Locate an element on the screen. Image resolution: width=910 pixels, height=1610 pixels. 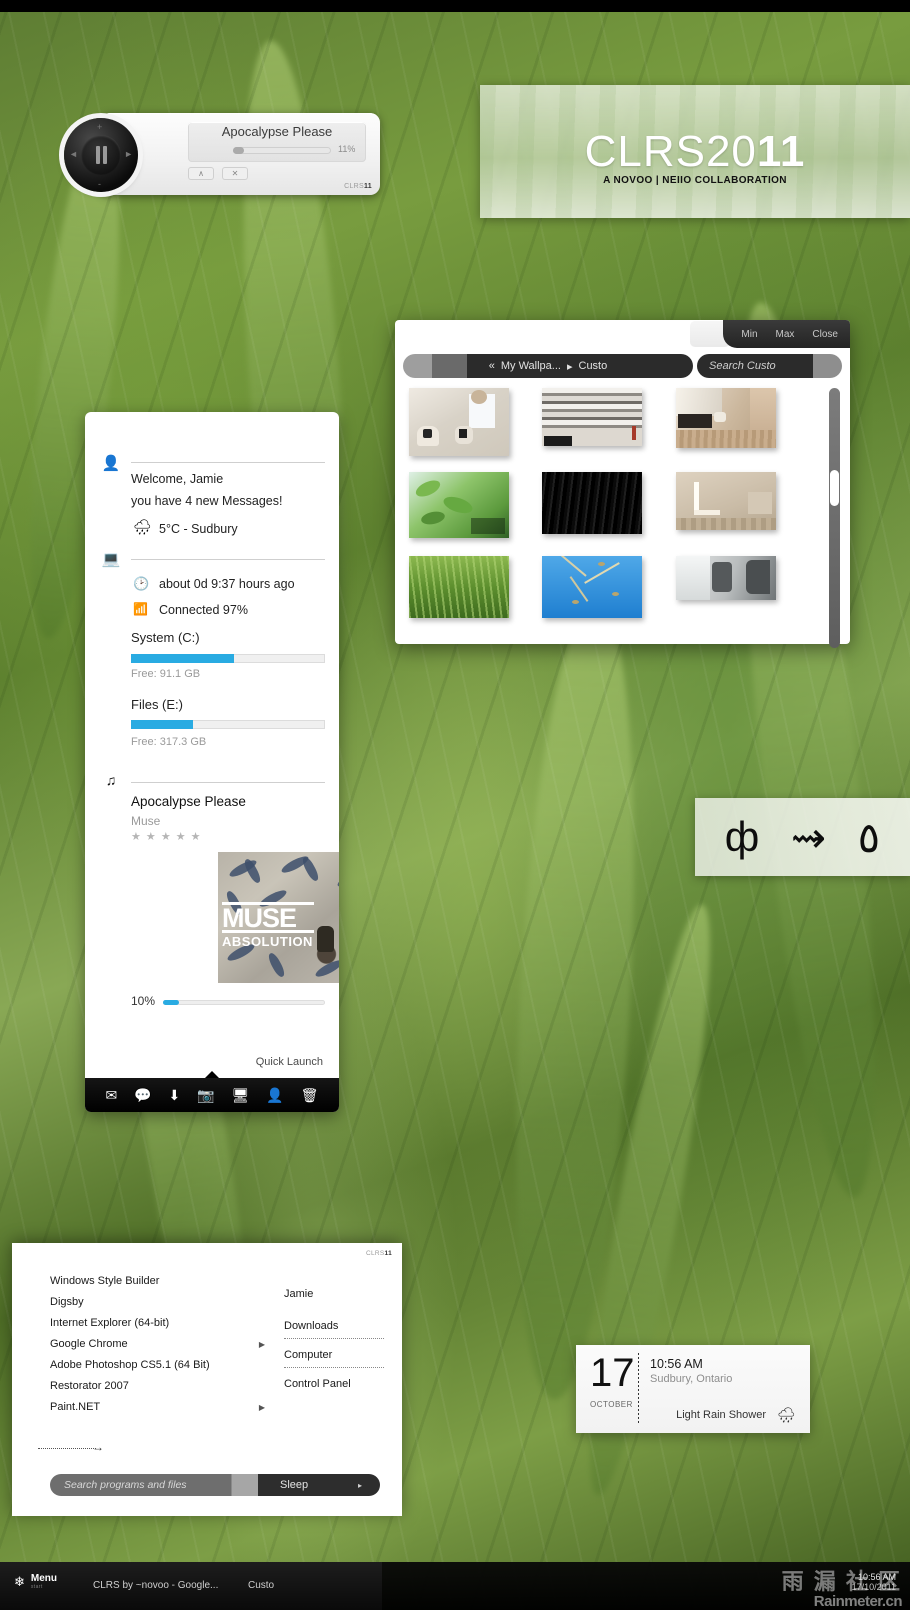
thumb-green-leaves is located at coordinates (459, 505).